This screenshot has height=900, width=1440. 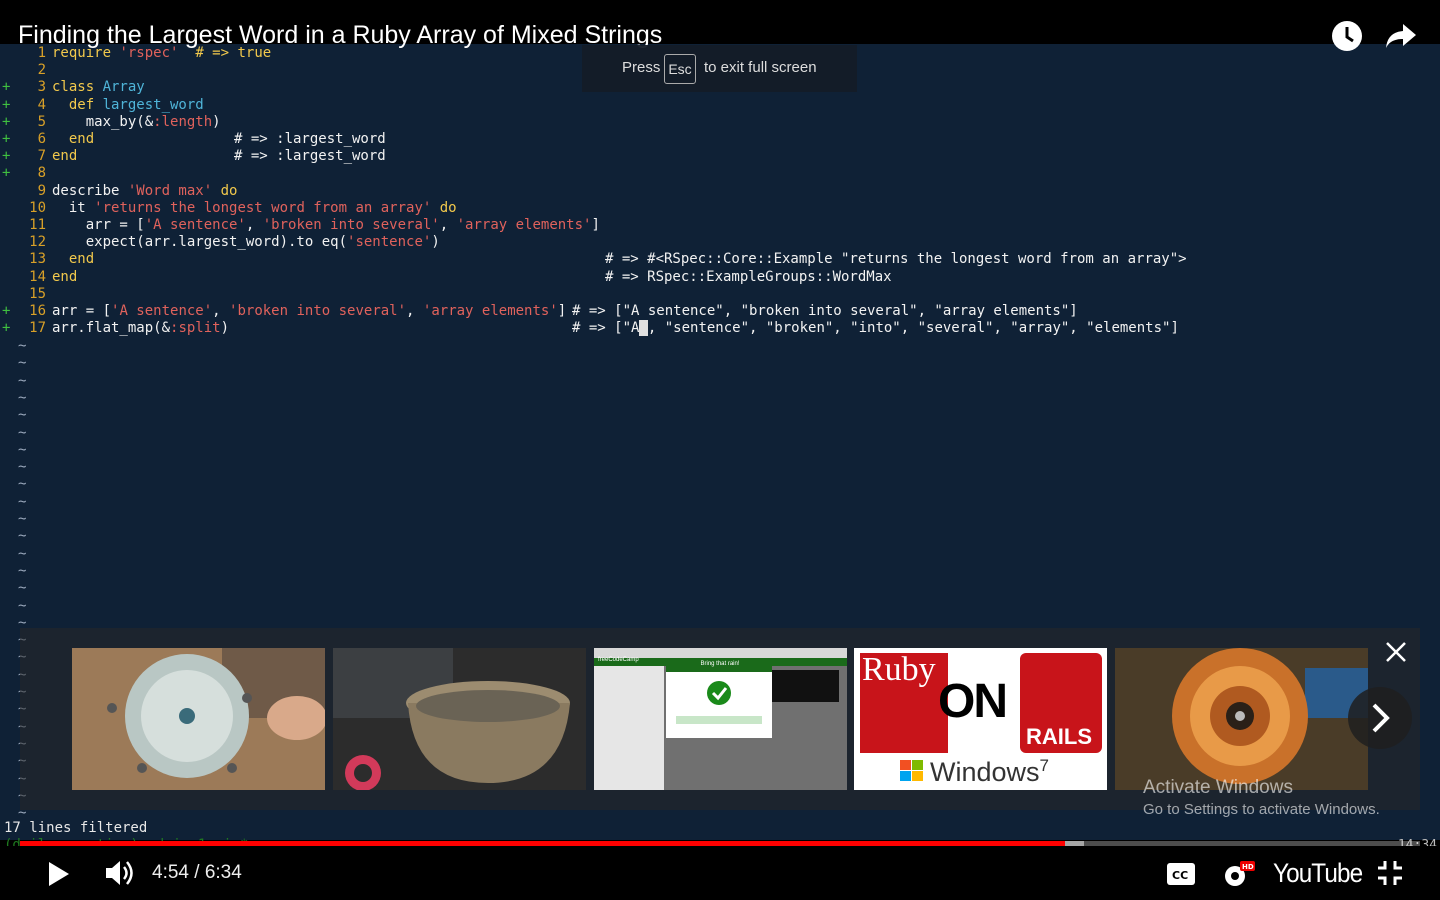 I want to click on line-source: arr.flat_map(&:split), so click(x=140, y=328).